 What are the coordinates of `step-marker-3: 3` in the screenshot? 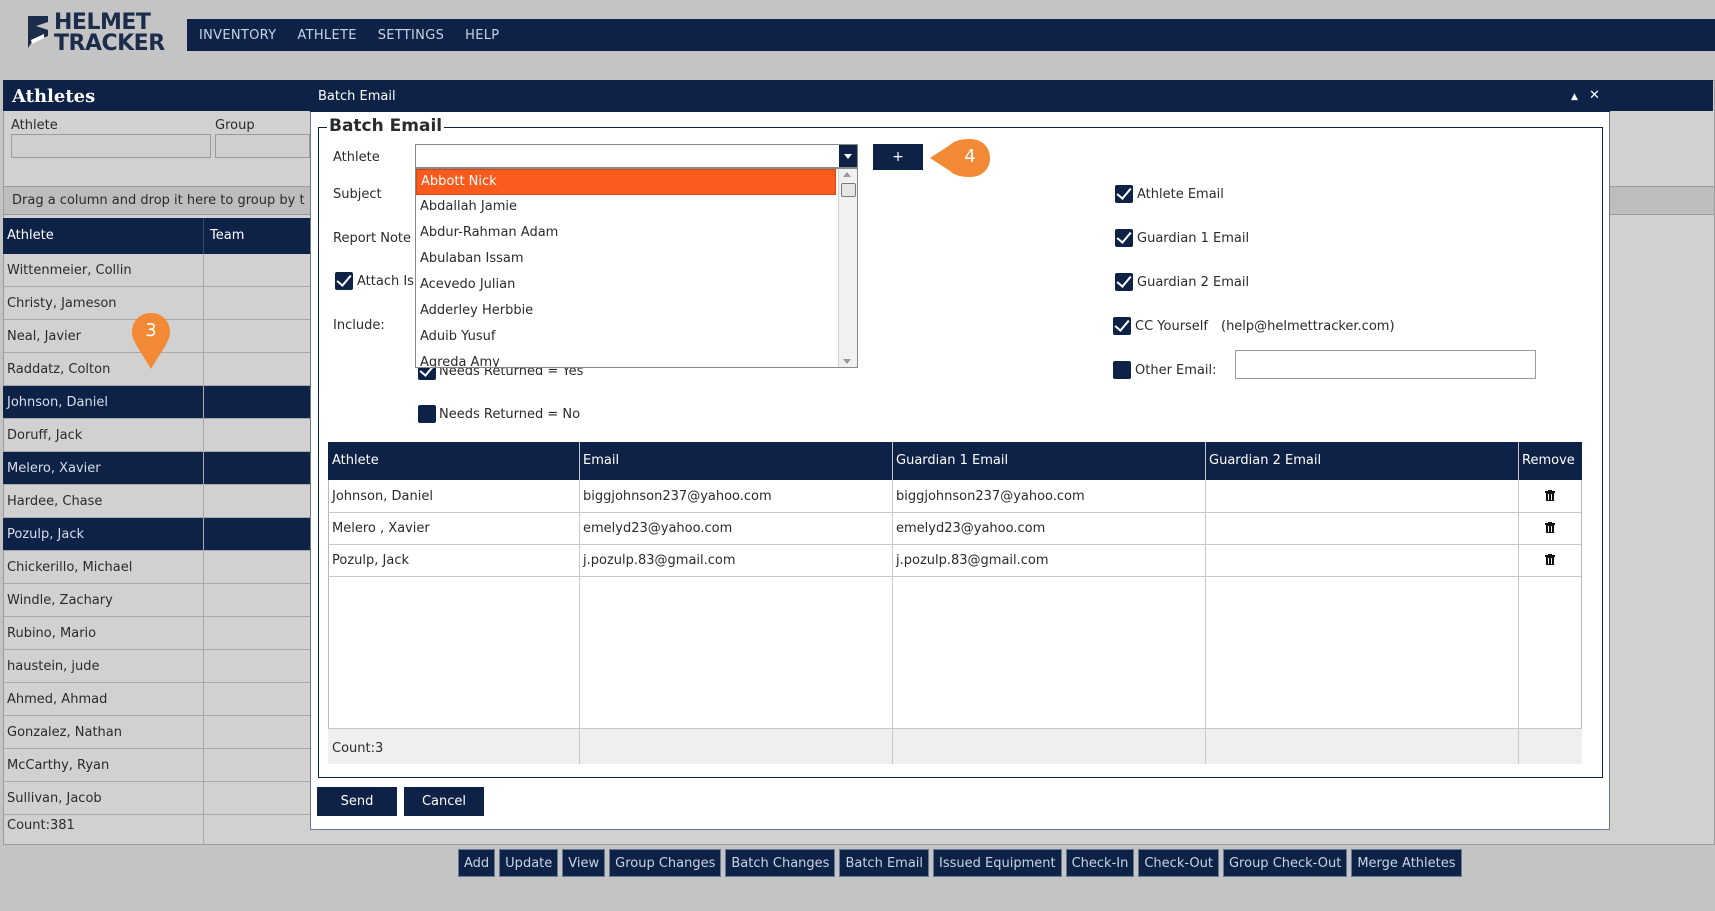 It's located at (151, 341).